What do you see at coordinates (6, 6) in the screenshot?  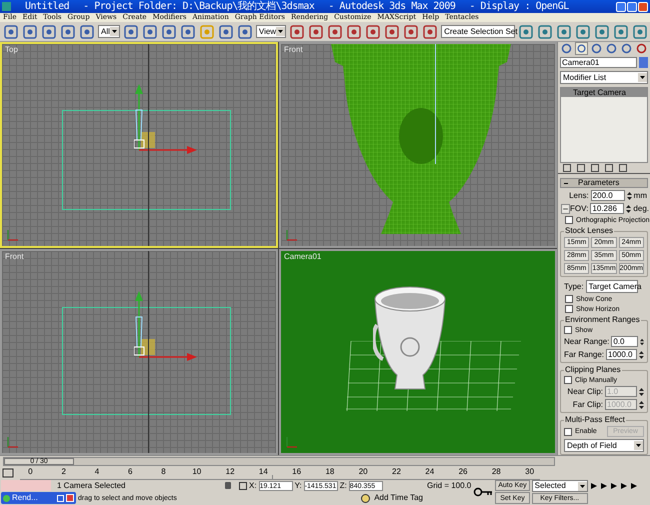 I see `app-icon` at bounding box center [6, 6].